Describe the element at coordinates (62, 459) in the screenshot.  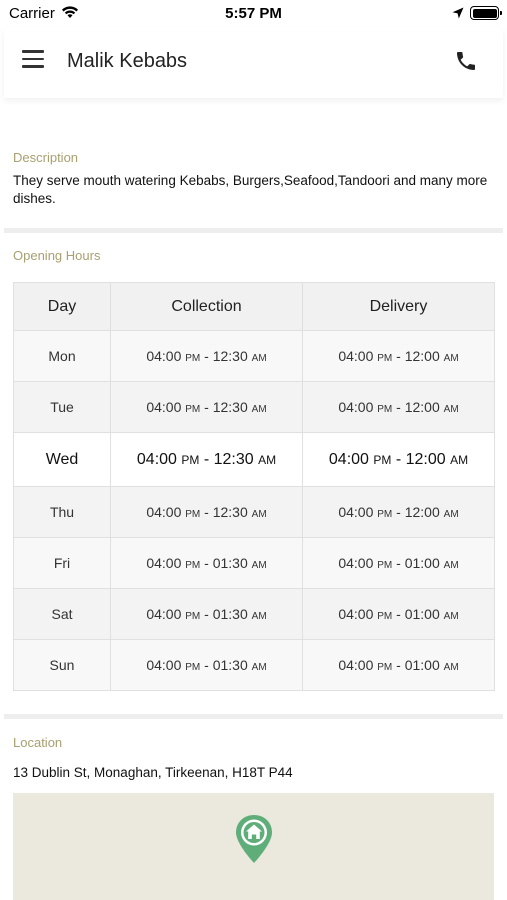
I see `day-cell: Wed` at that location.